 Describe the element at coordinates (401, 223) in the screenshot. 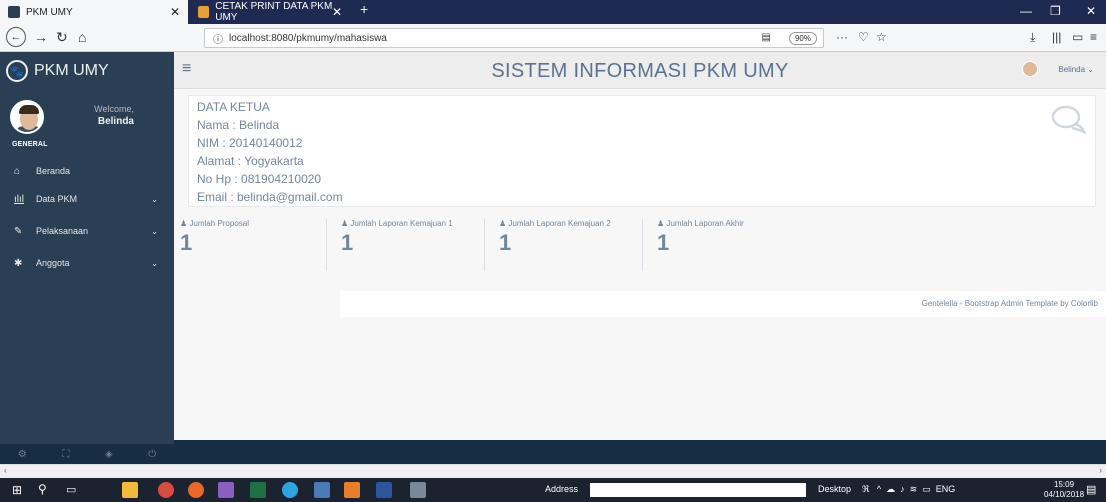

I see `stat-label: Jumlah Laporan Kemajuan 1` at that location.